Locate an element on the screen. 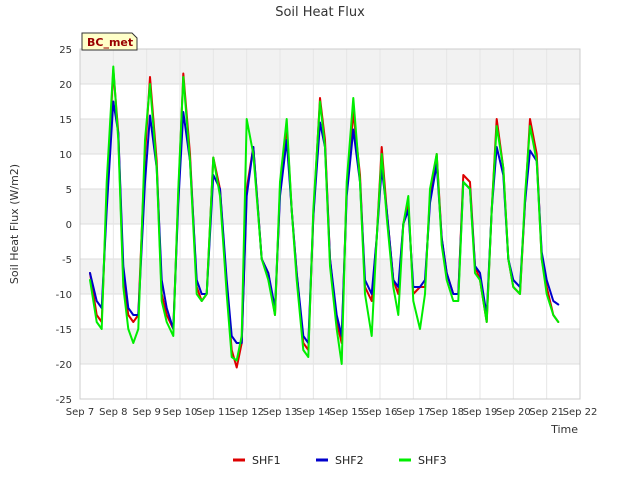 This screenshot has height=480, width=640. x-tick-label: Sep 14 is located at coordinates (313, 412).